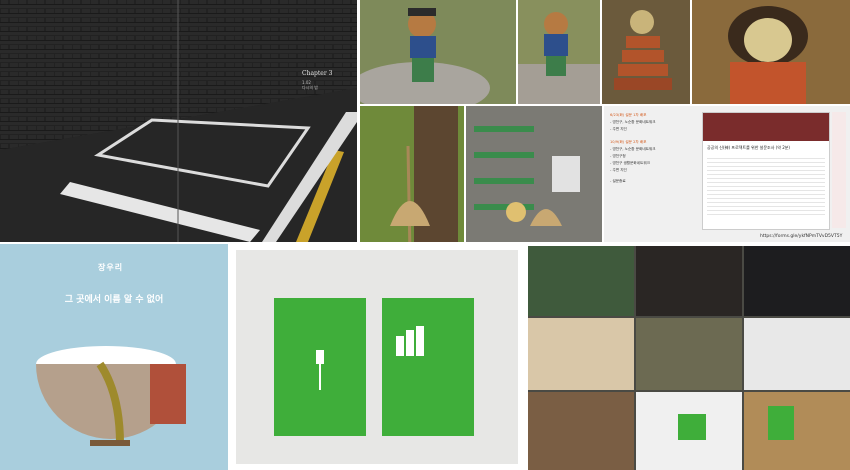 This screenshot has height=470, width=850. I want to click on album-cover: 그 곳에서 이름 알 수 없어, so click(114, 357).